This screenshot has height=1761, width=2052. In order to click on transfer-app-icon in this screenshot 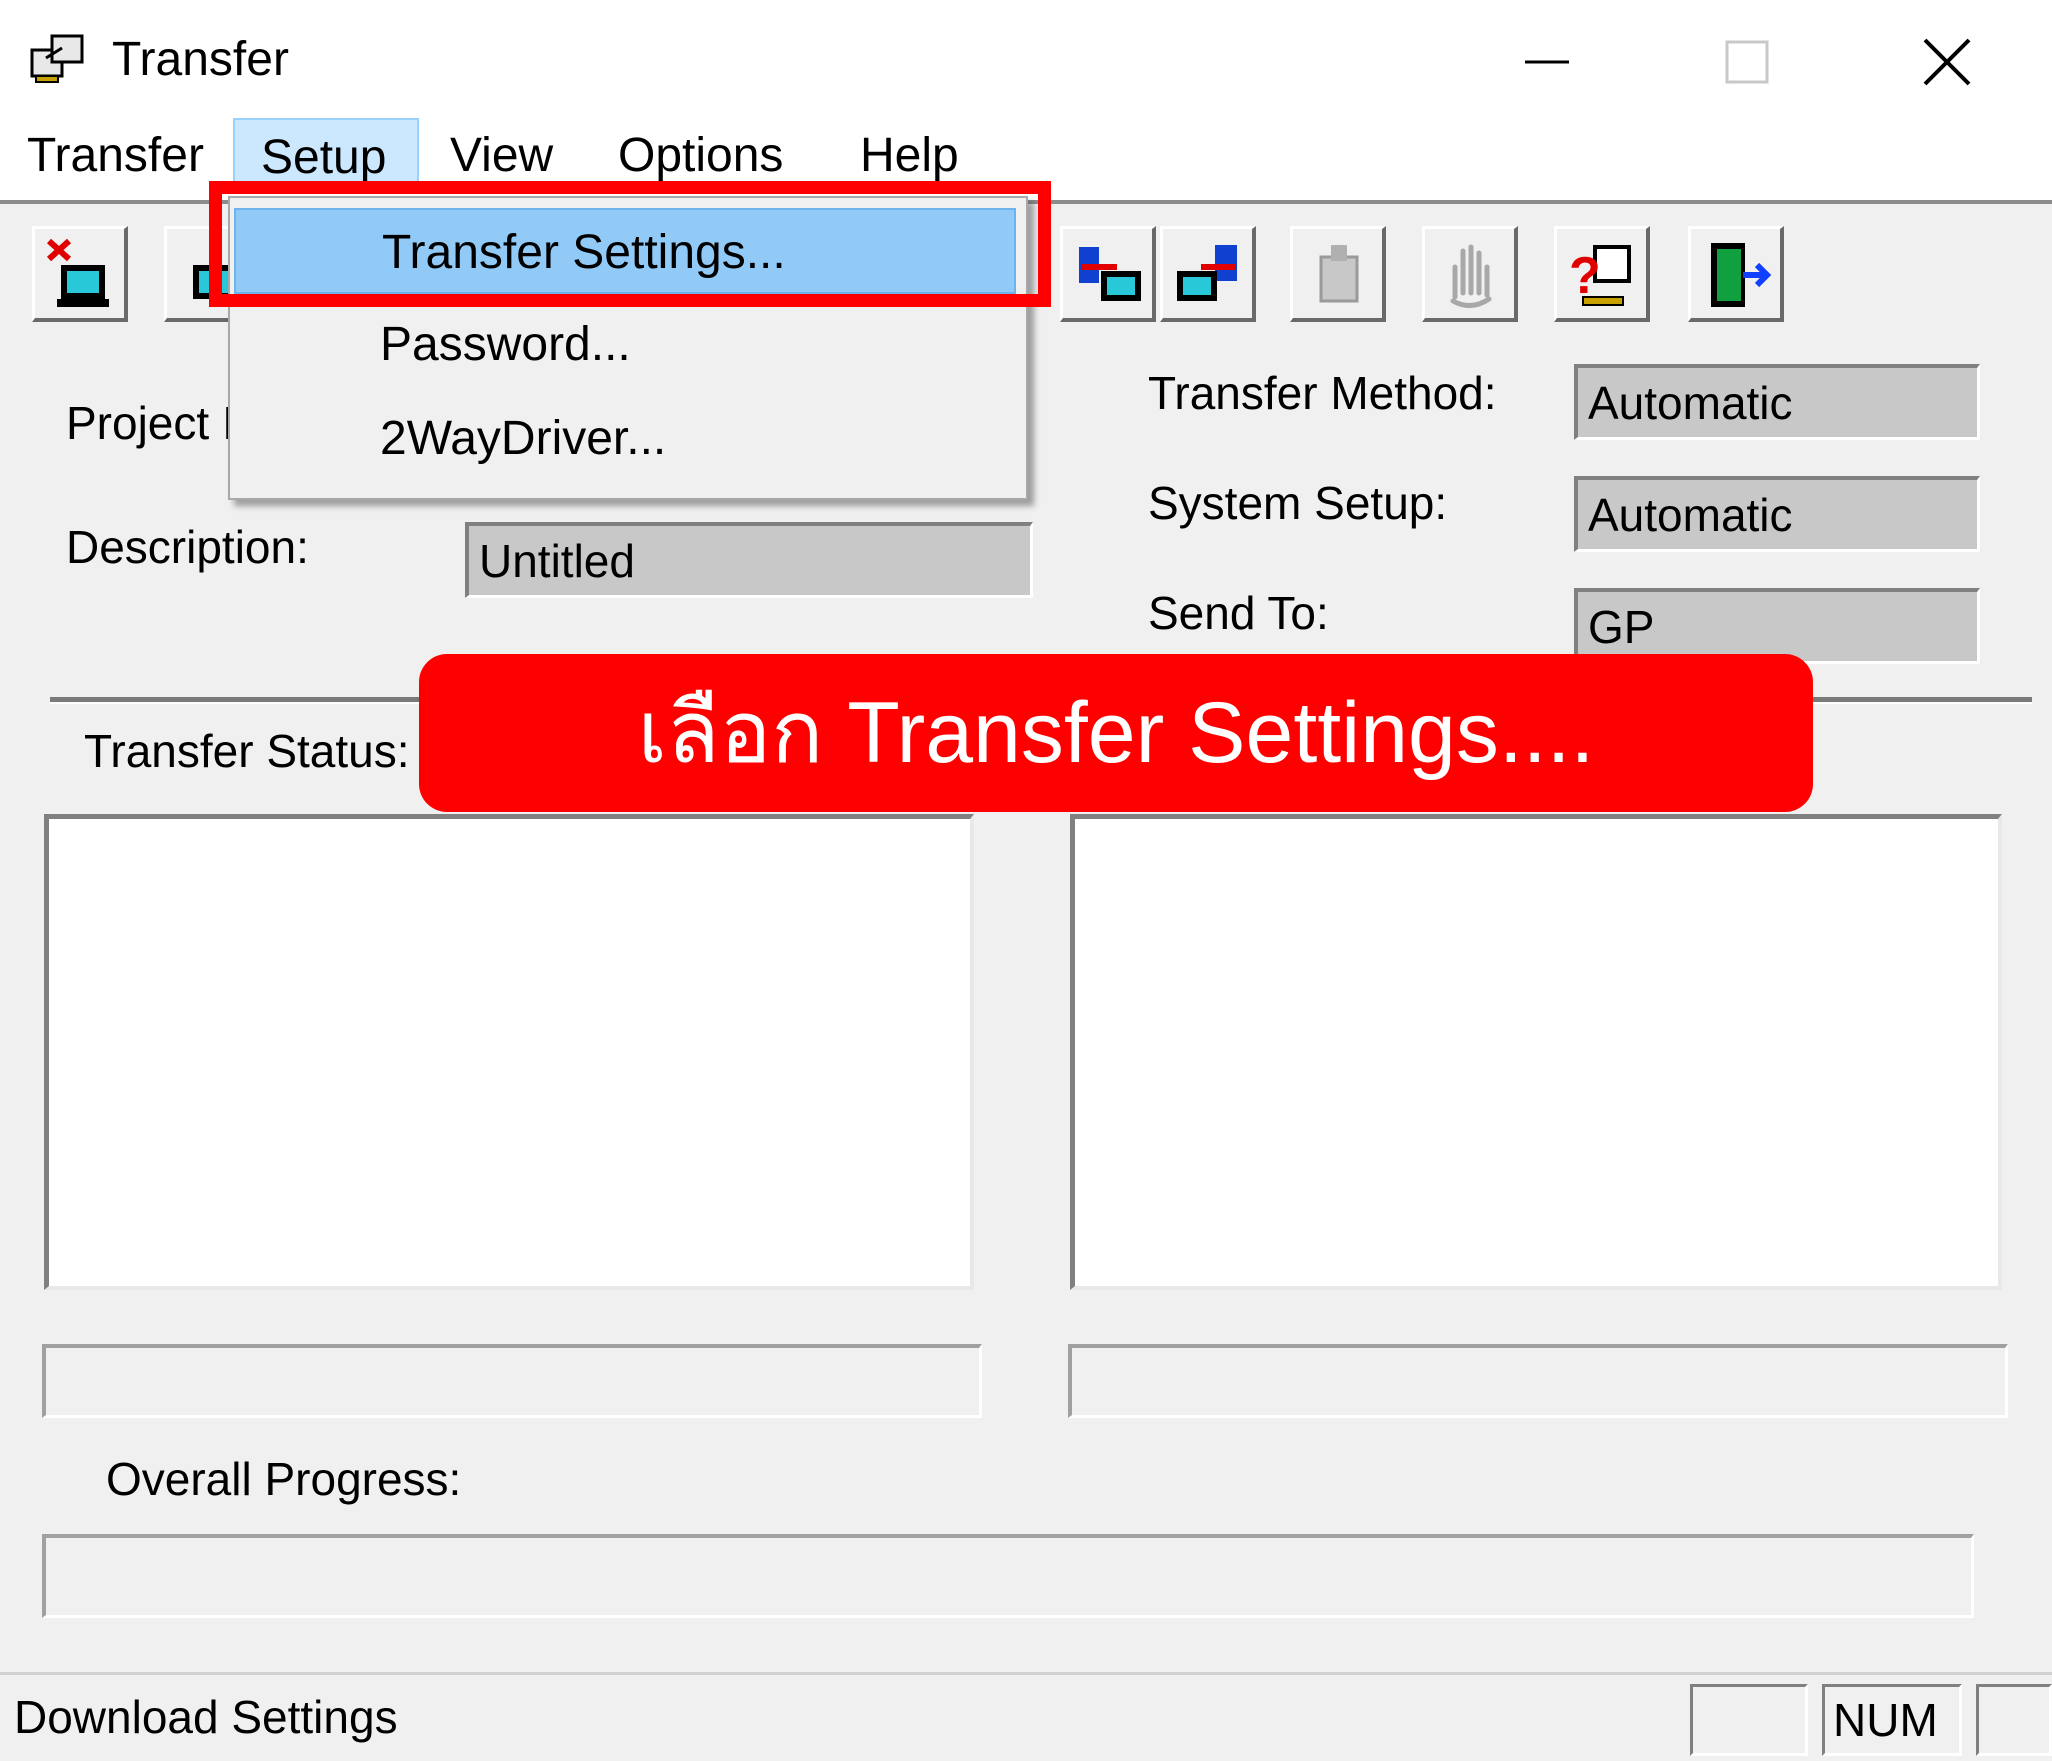, I will do `click(58, 60)`.